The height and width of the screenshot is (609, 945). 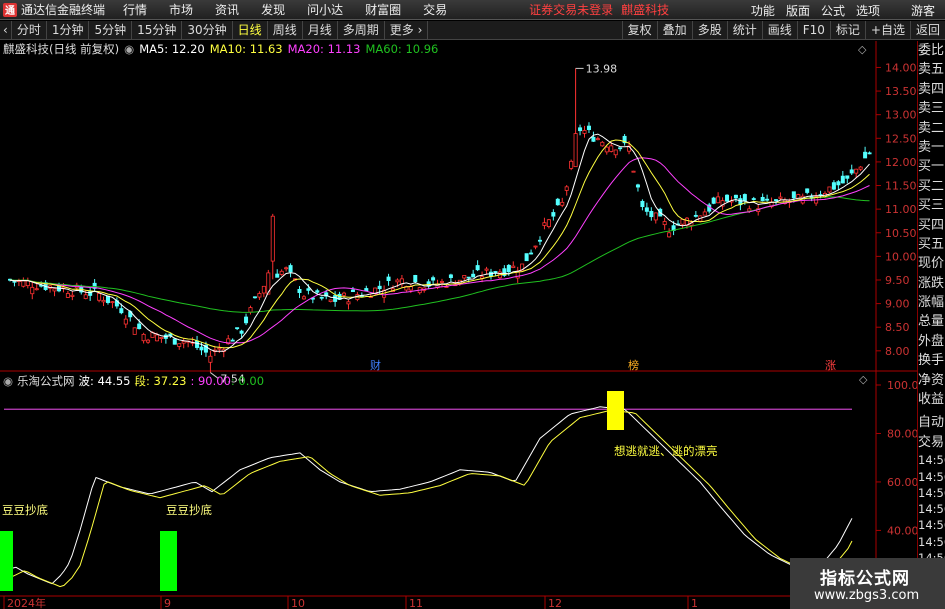 I want to click on quote-field-17: 净资, so click(x=931, y=380).